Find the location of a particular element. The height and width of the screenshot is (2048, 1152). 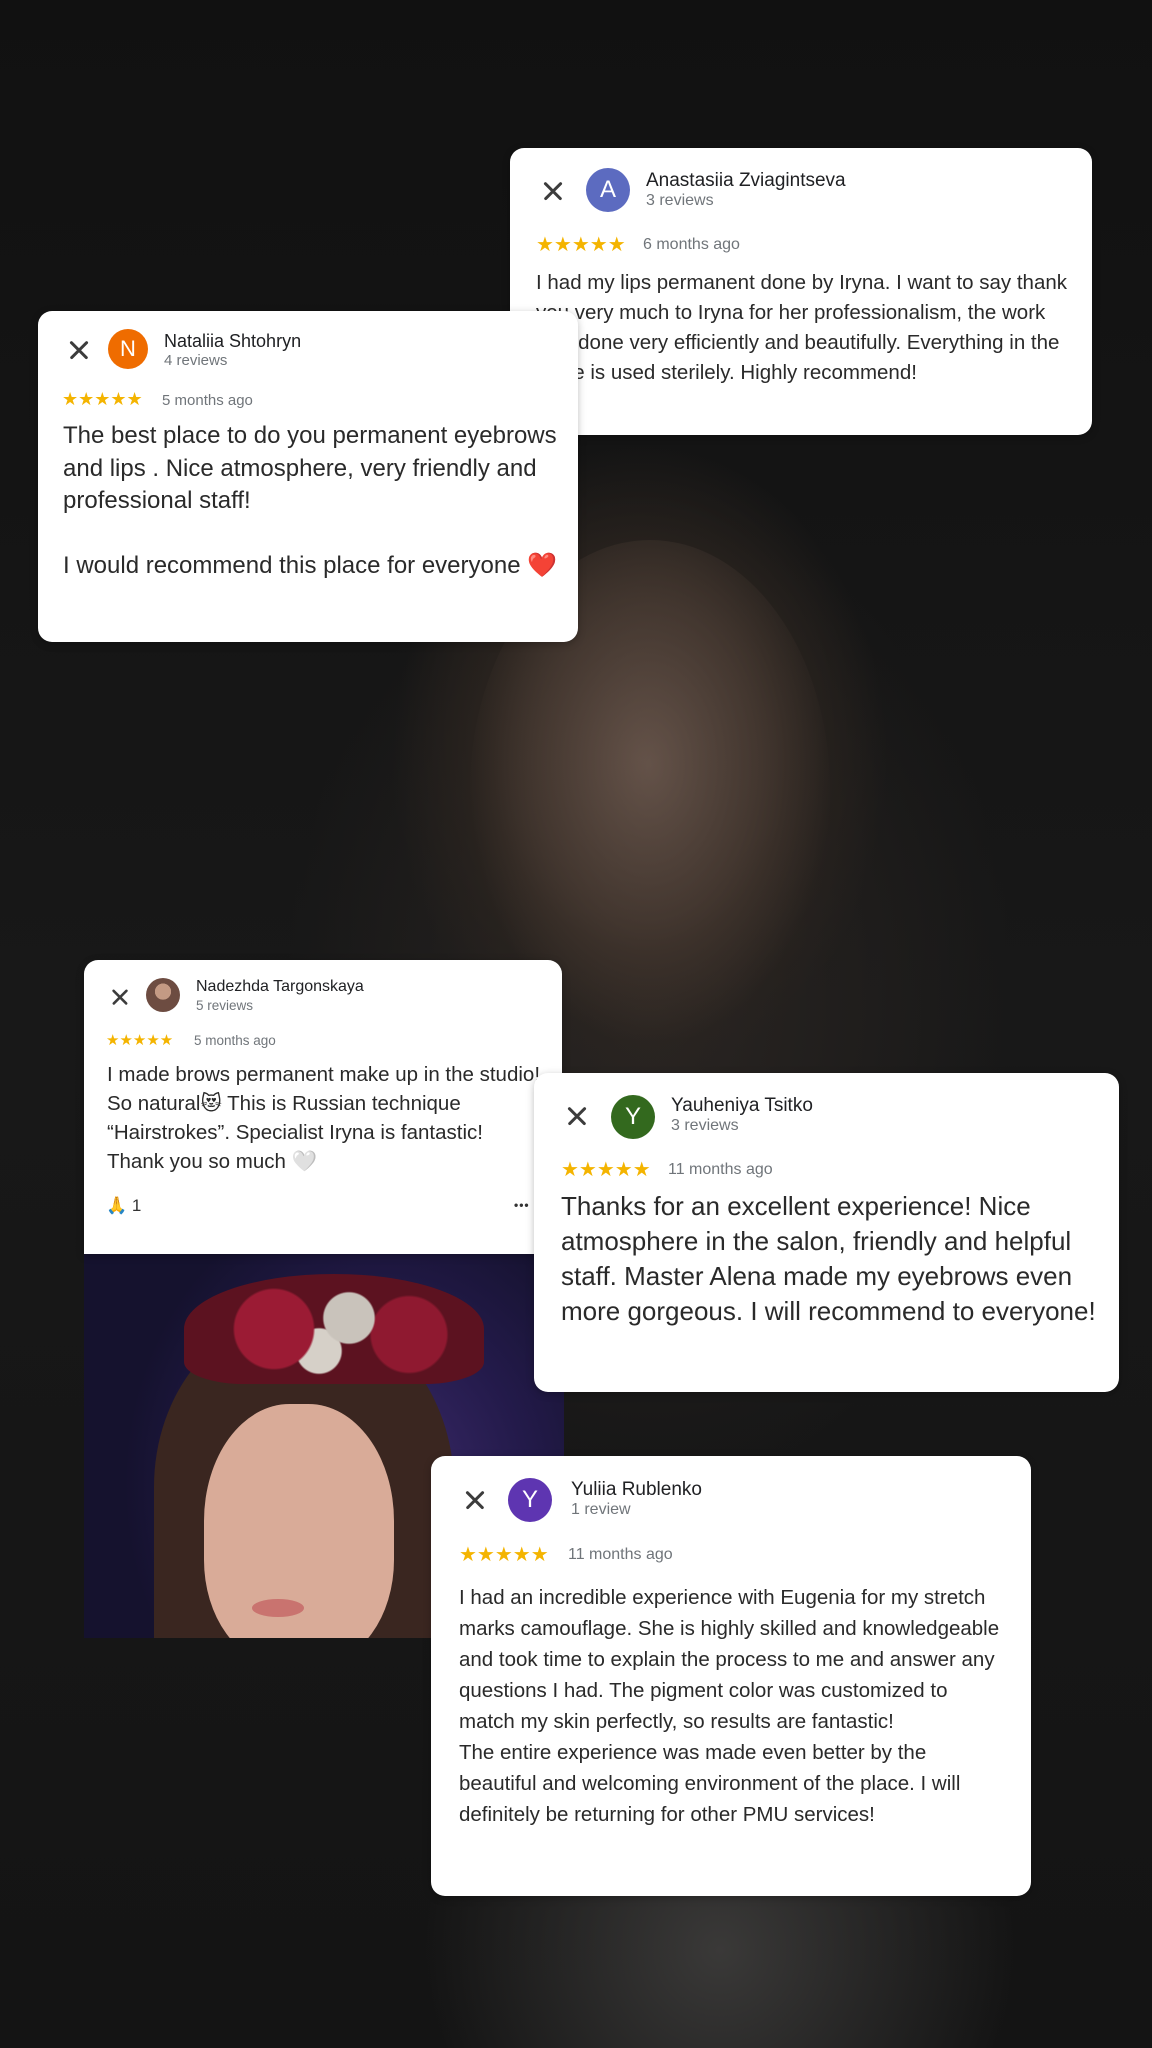

review-count: 5 reviews is located at coordinates (225, 1005).